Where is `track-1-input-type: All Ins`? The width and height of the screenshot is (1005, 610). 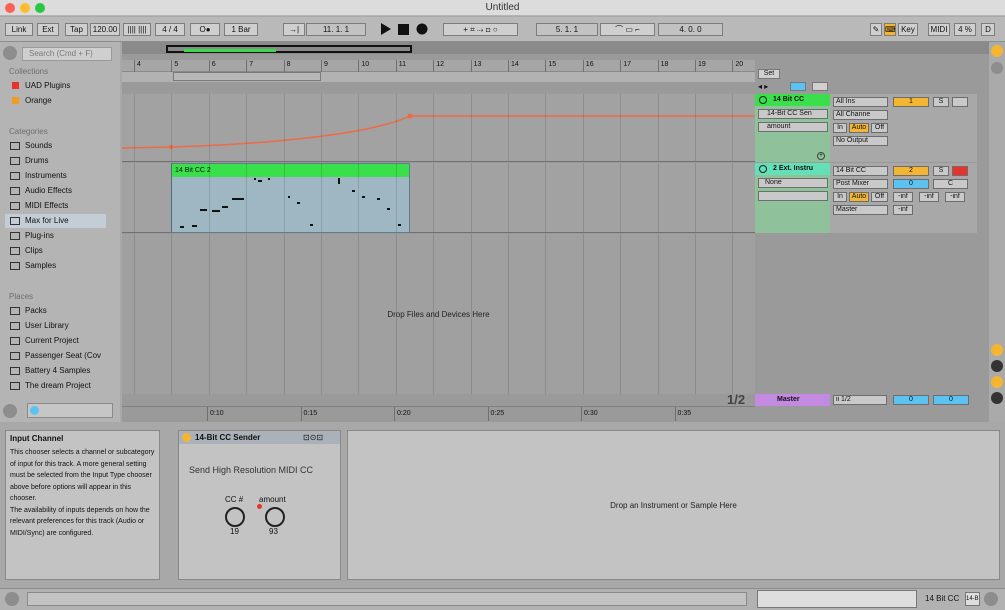
track-1-input-type: All Ins is located at coordinates (860, 102).